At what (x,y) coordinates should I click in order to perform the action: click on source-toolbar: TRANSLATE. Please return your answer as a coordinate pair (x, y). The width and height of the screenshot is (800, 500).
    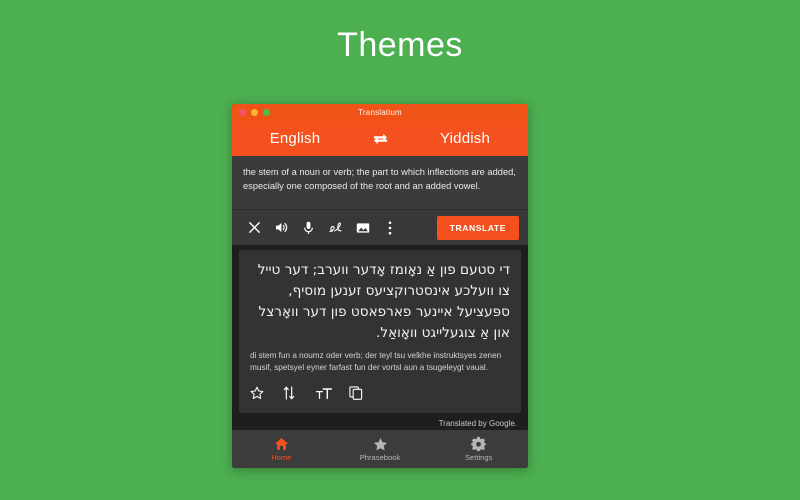
    Looking at the image, I should click on (380, 227).